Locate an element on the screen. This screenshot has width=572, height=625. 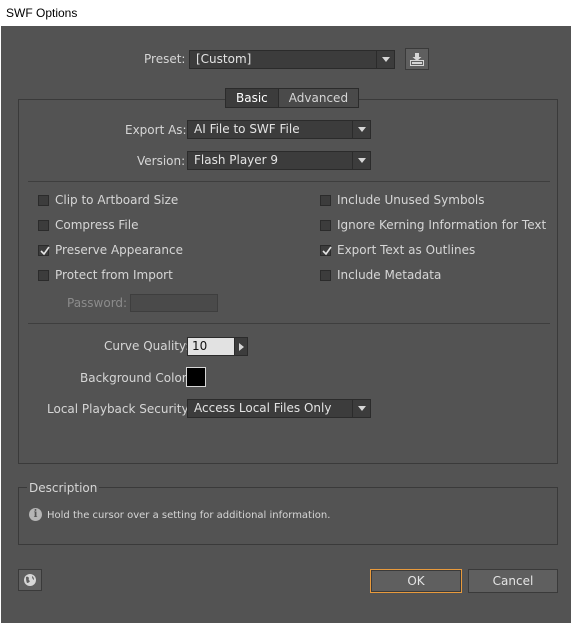
version-dropdown: Flash Player 9 is located at coordinates (279, 160).